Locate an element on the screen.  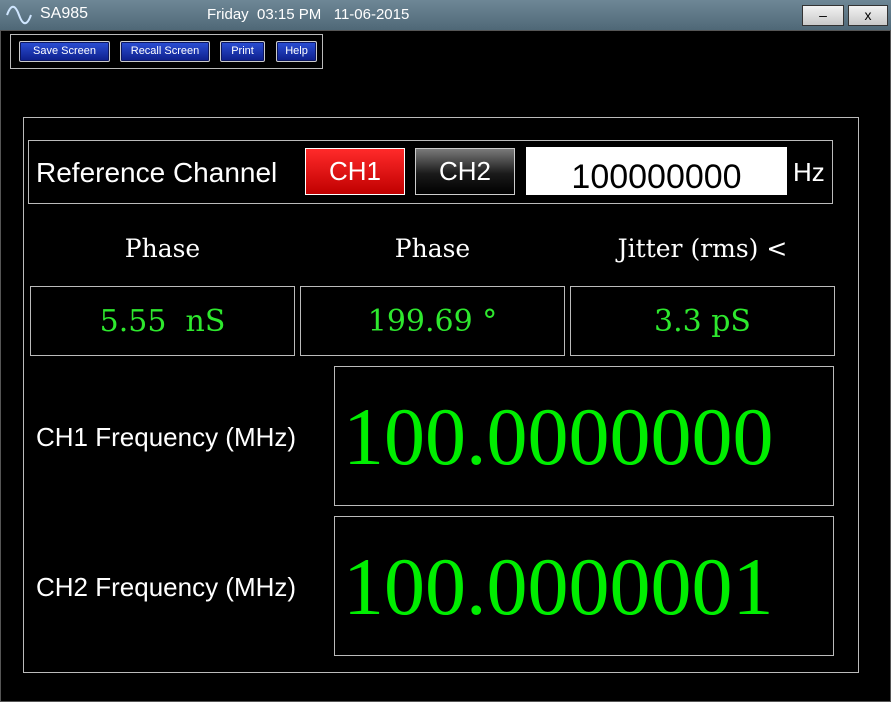
frequency-unit-label: Hz is located at coordinates (809, 172).